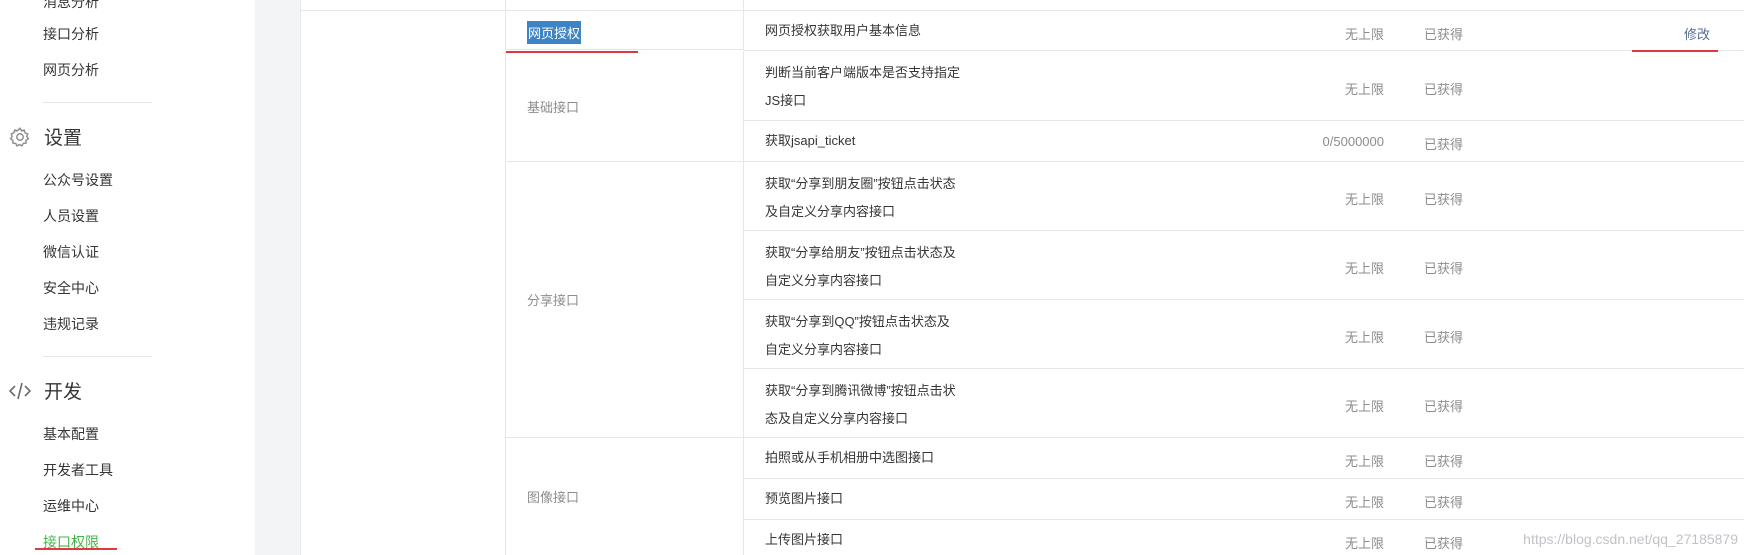  I want to click on table-row: 预览图片接口 无上限 已获得, so click(1244, 499).